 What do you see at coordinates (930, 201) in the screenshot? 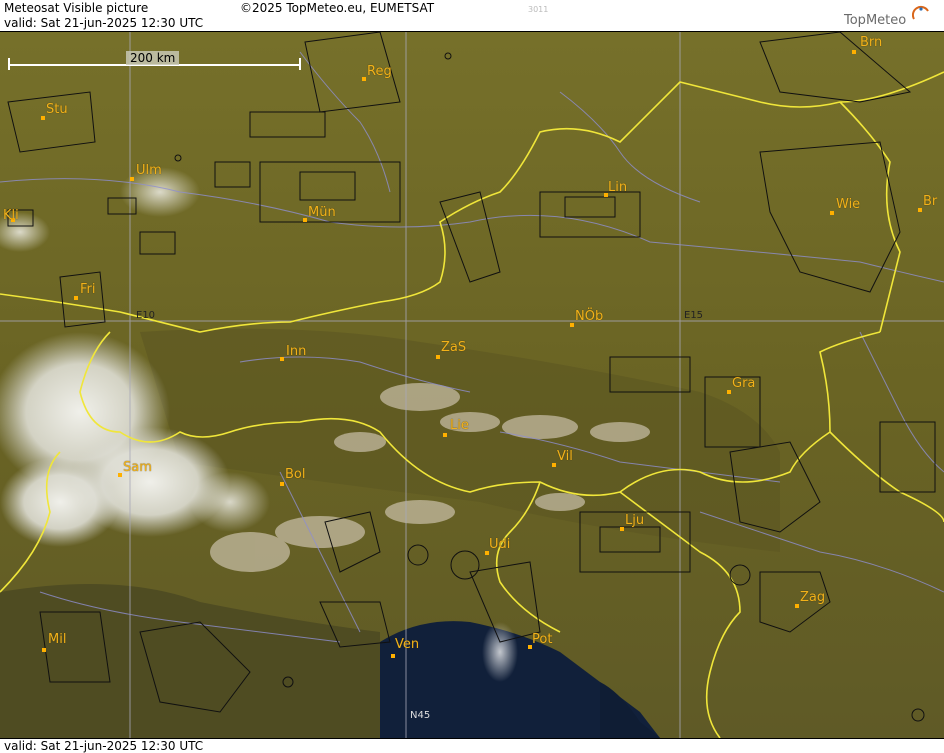
I see `city-label-br: Br` at bounding box center [930, 201].